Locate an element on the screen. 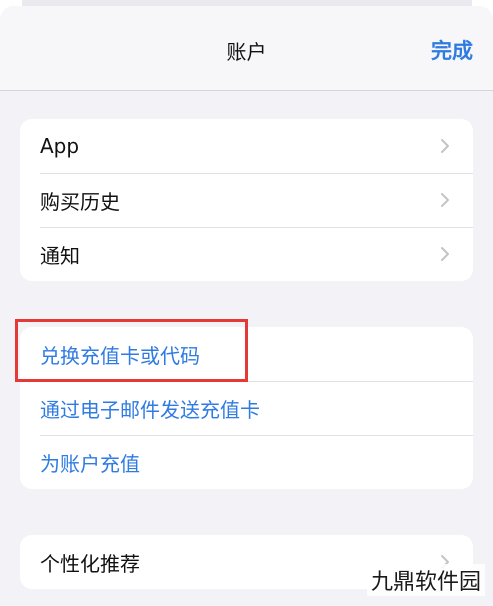 This screenshot has width=493, height=606. row-personalized-recommendations-label: 个性化推荐 is located at coordinates (90, 563).